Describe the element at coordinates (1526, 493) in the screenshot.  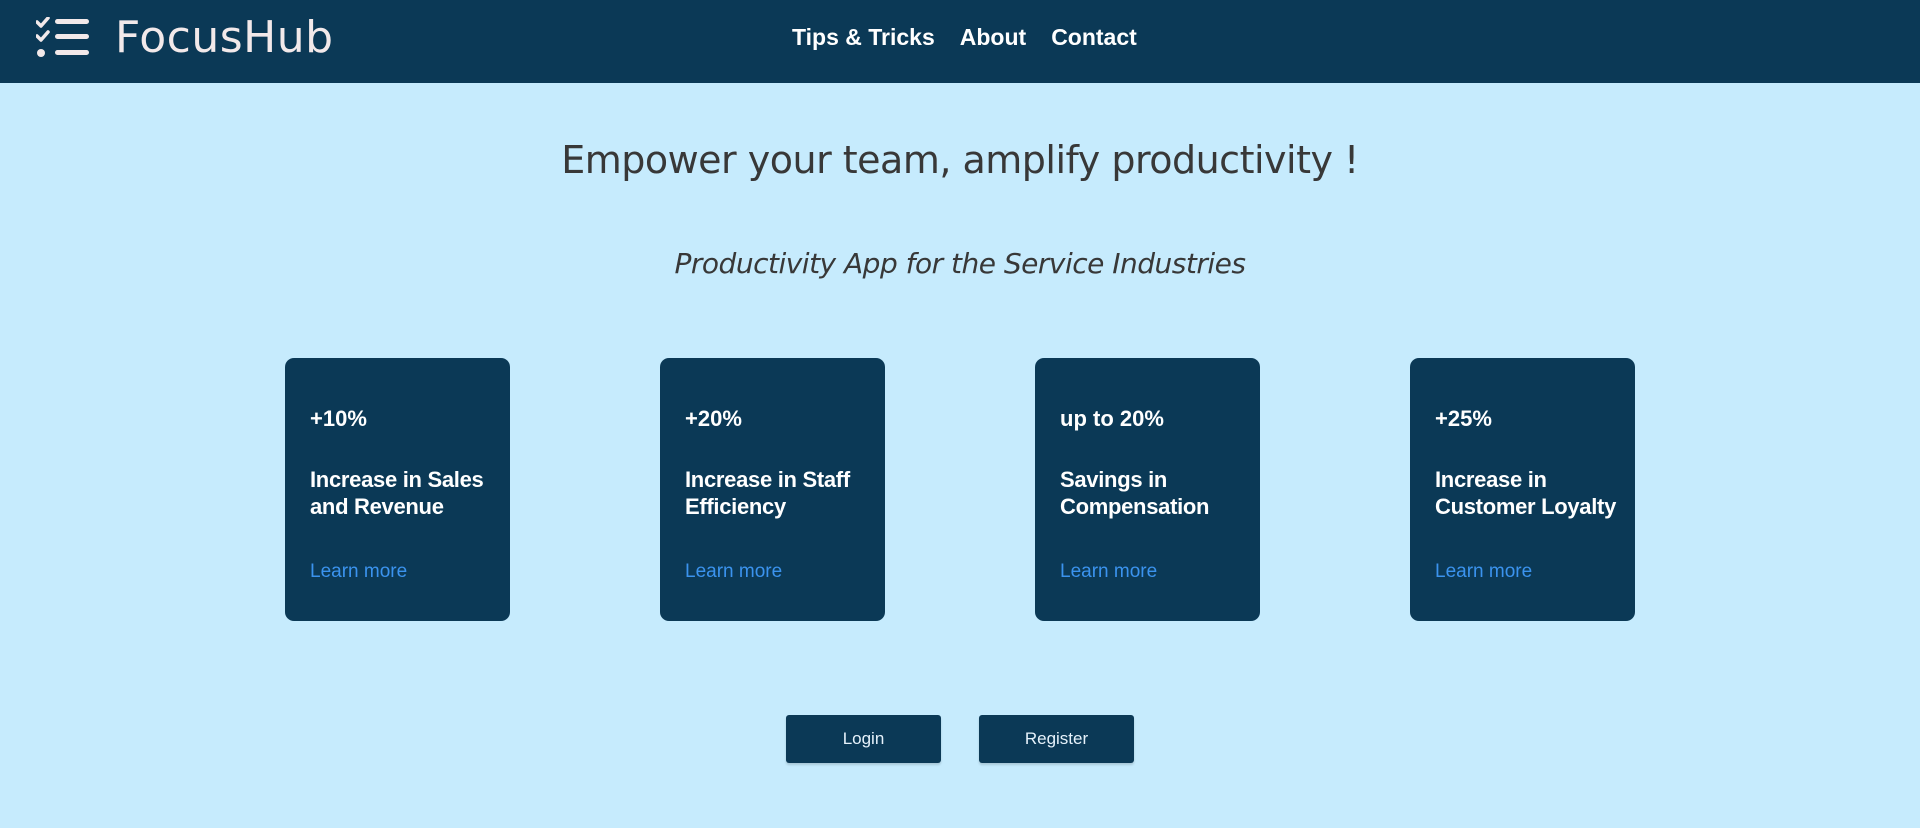
I see `card-description: Increase in Customer Loyalty` at that location.